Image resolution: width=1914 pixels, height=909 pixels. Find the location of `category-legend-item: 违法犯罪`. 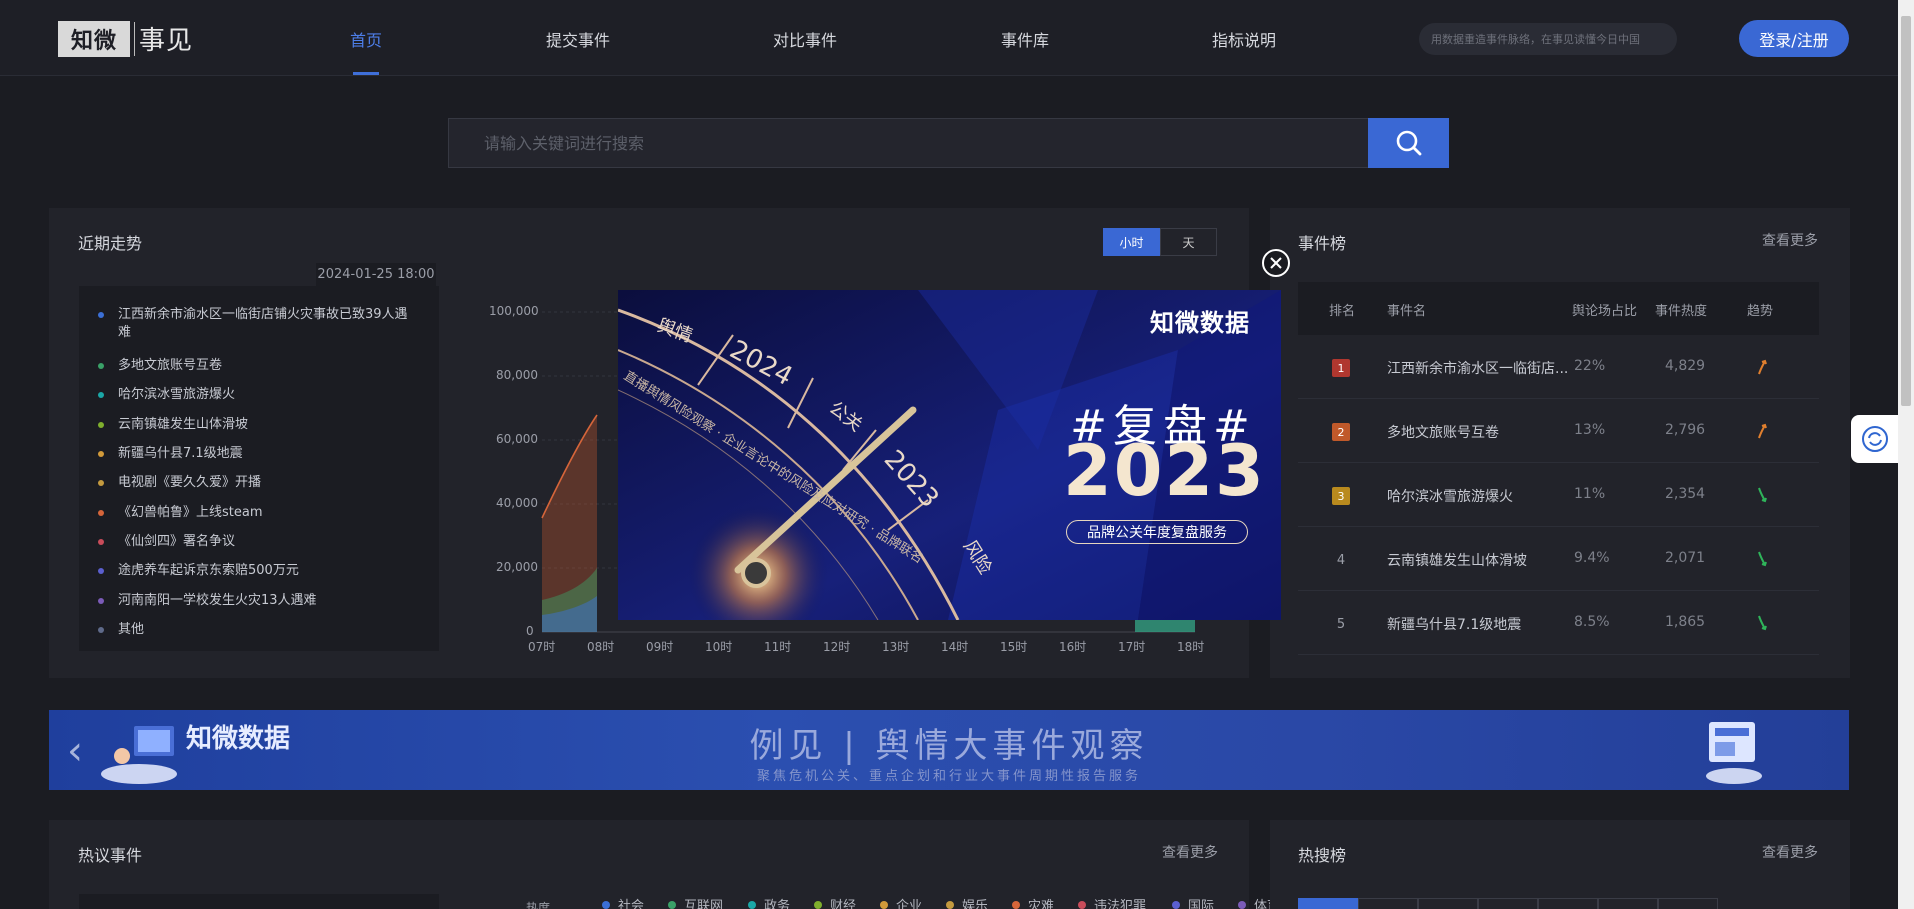

category-legend-item: 违法犯罪 is located at coordinates (1112, 902).